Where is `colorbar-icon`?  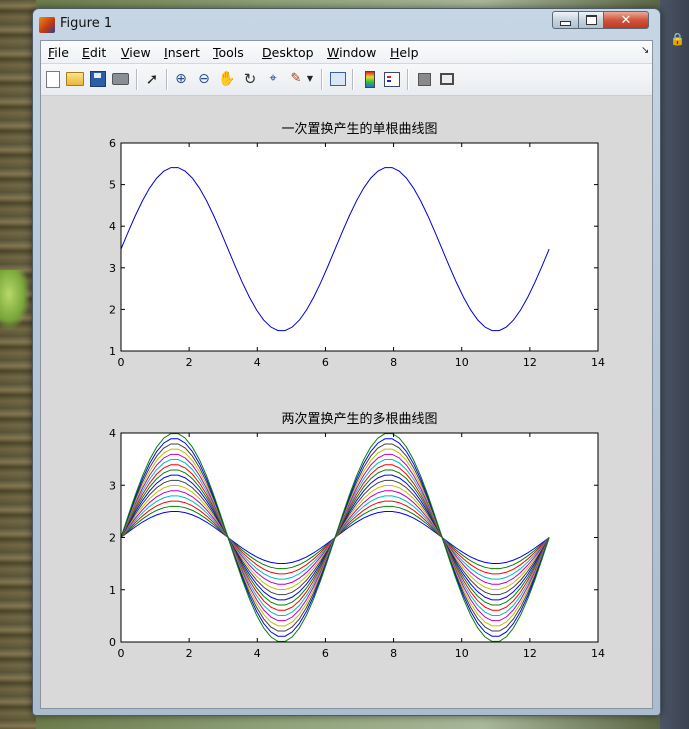
colorbar-icon is located at coordinates (370, 79).